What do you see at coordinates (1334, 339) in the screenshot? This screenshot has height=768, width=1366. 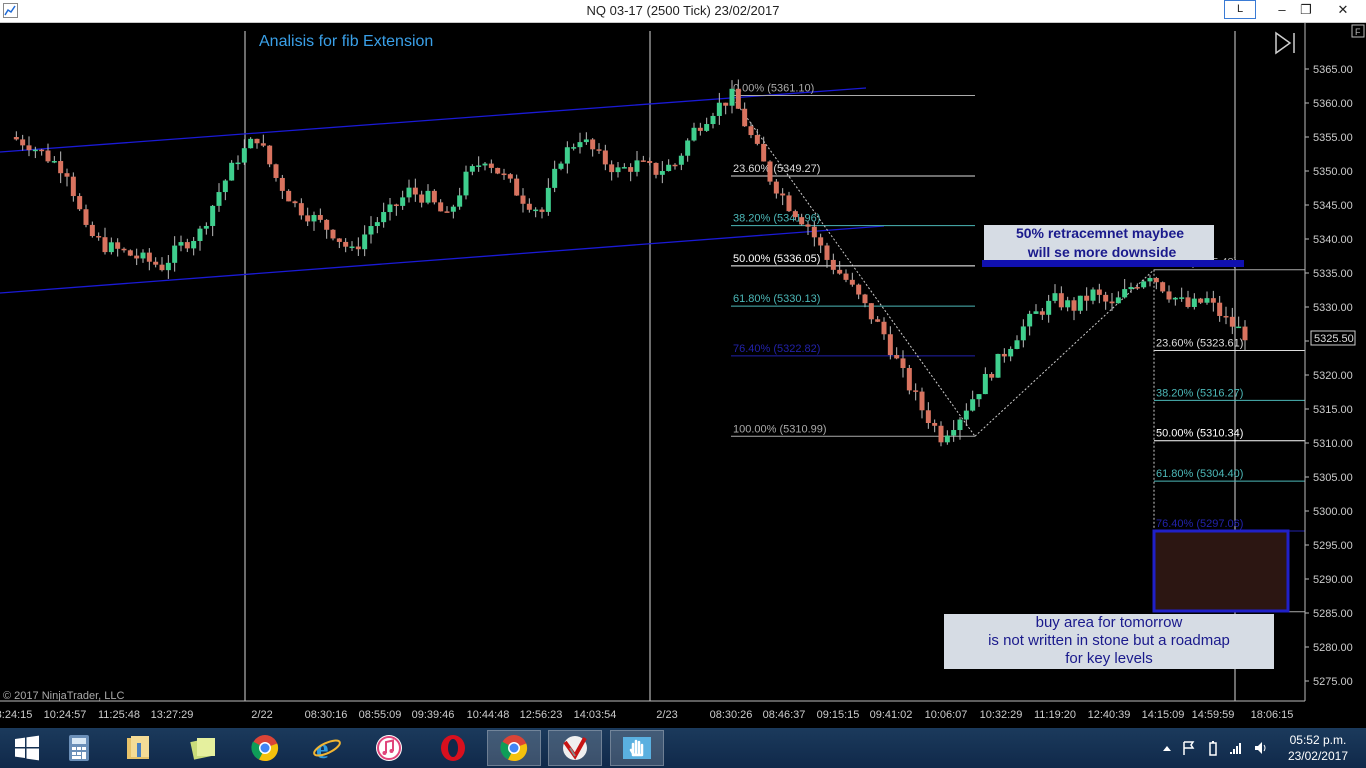 I see `current-price-marker: 5325.50` at bounding box center [1334, 339].